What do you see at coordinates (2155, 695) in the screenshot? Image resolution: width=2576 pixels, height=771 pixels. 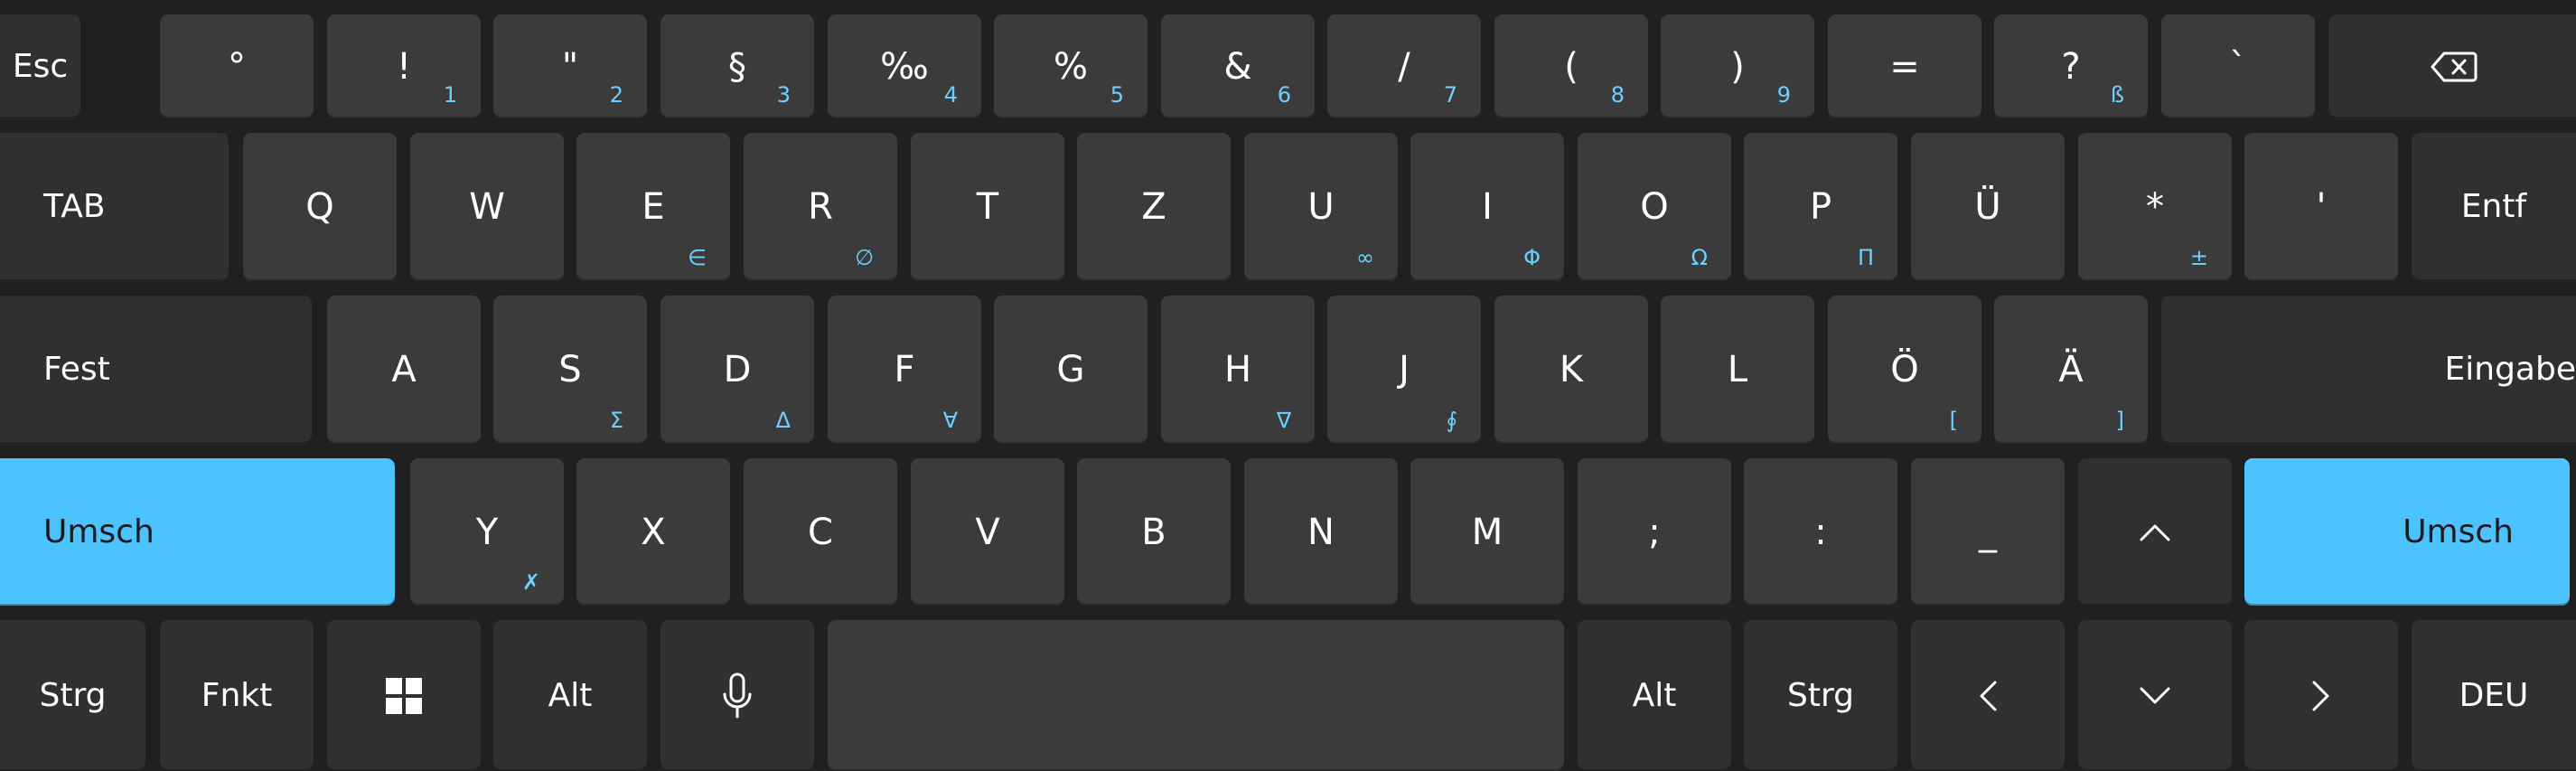 I see `arrow-down-key` at bounding box center [2155, 695].